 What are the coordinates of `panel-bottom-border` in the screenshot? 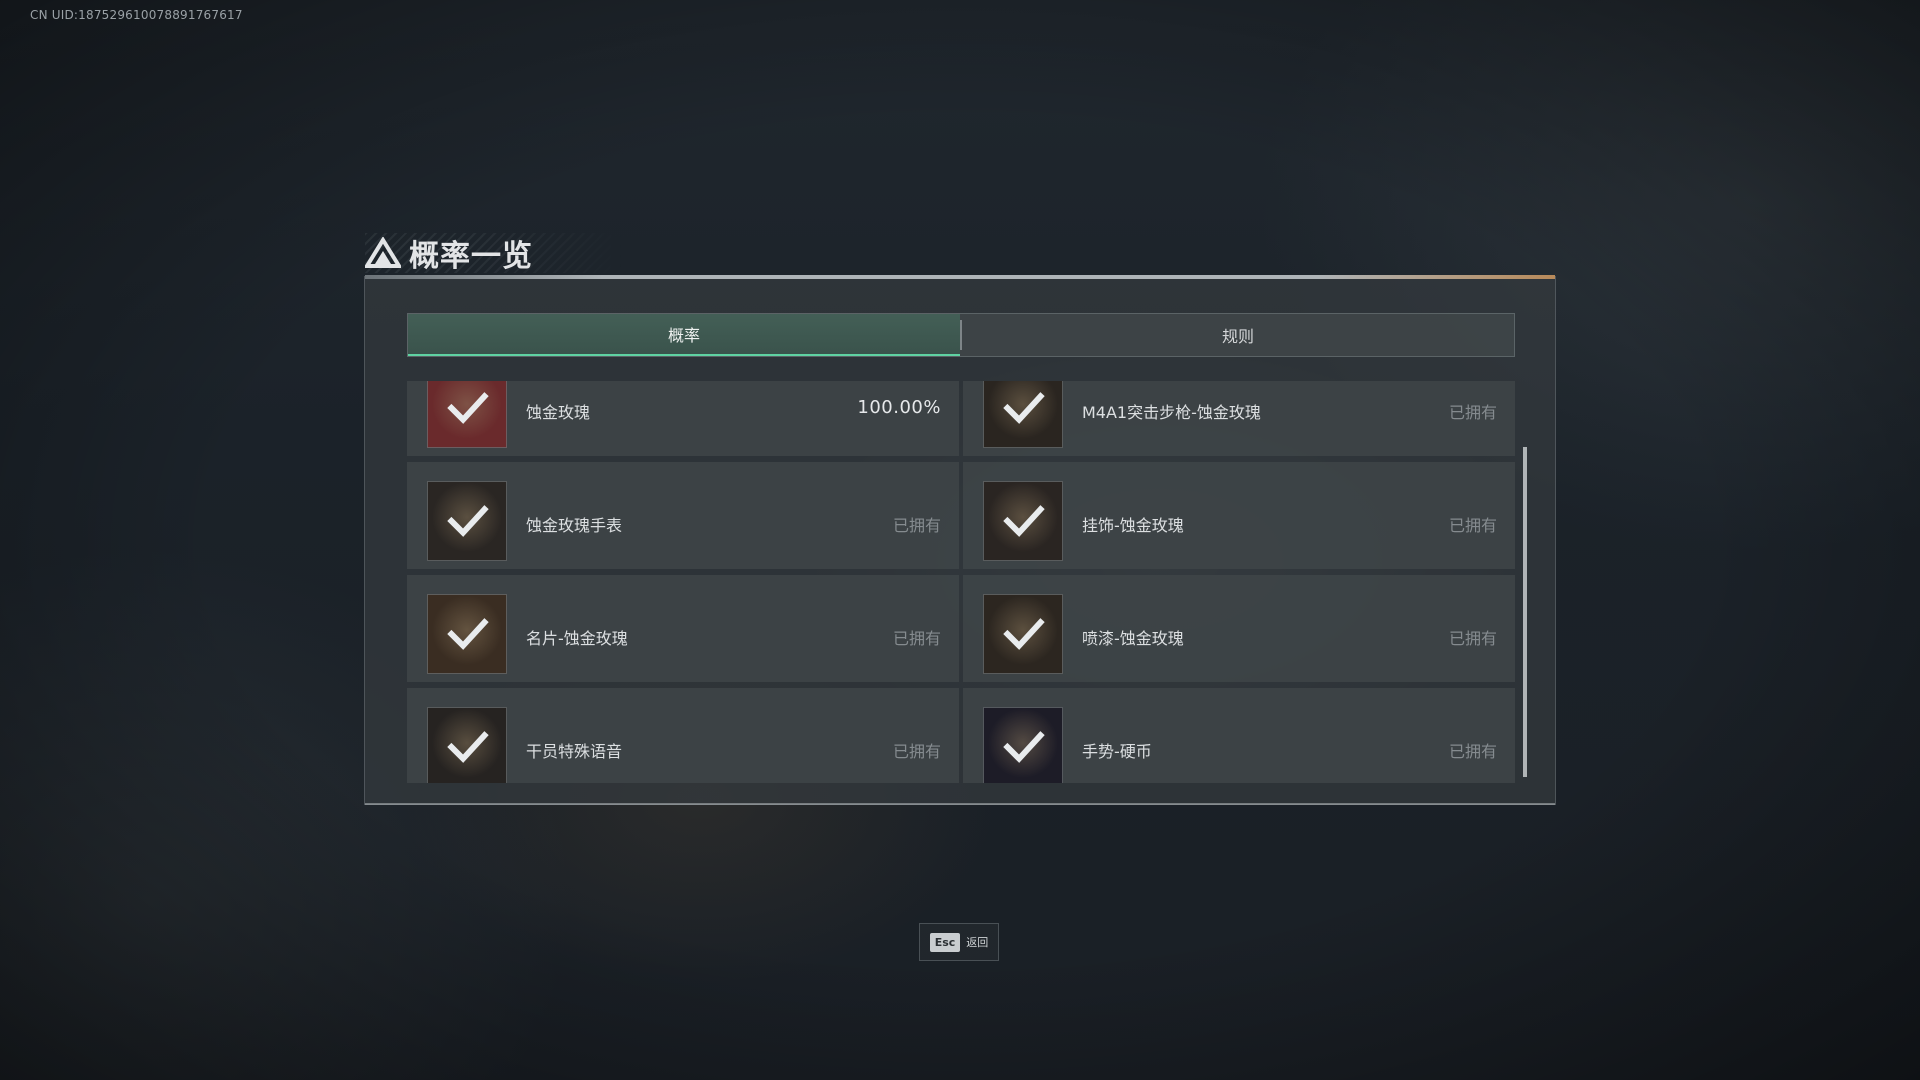 It's located at (960, 804).